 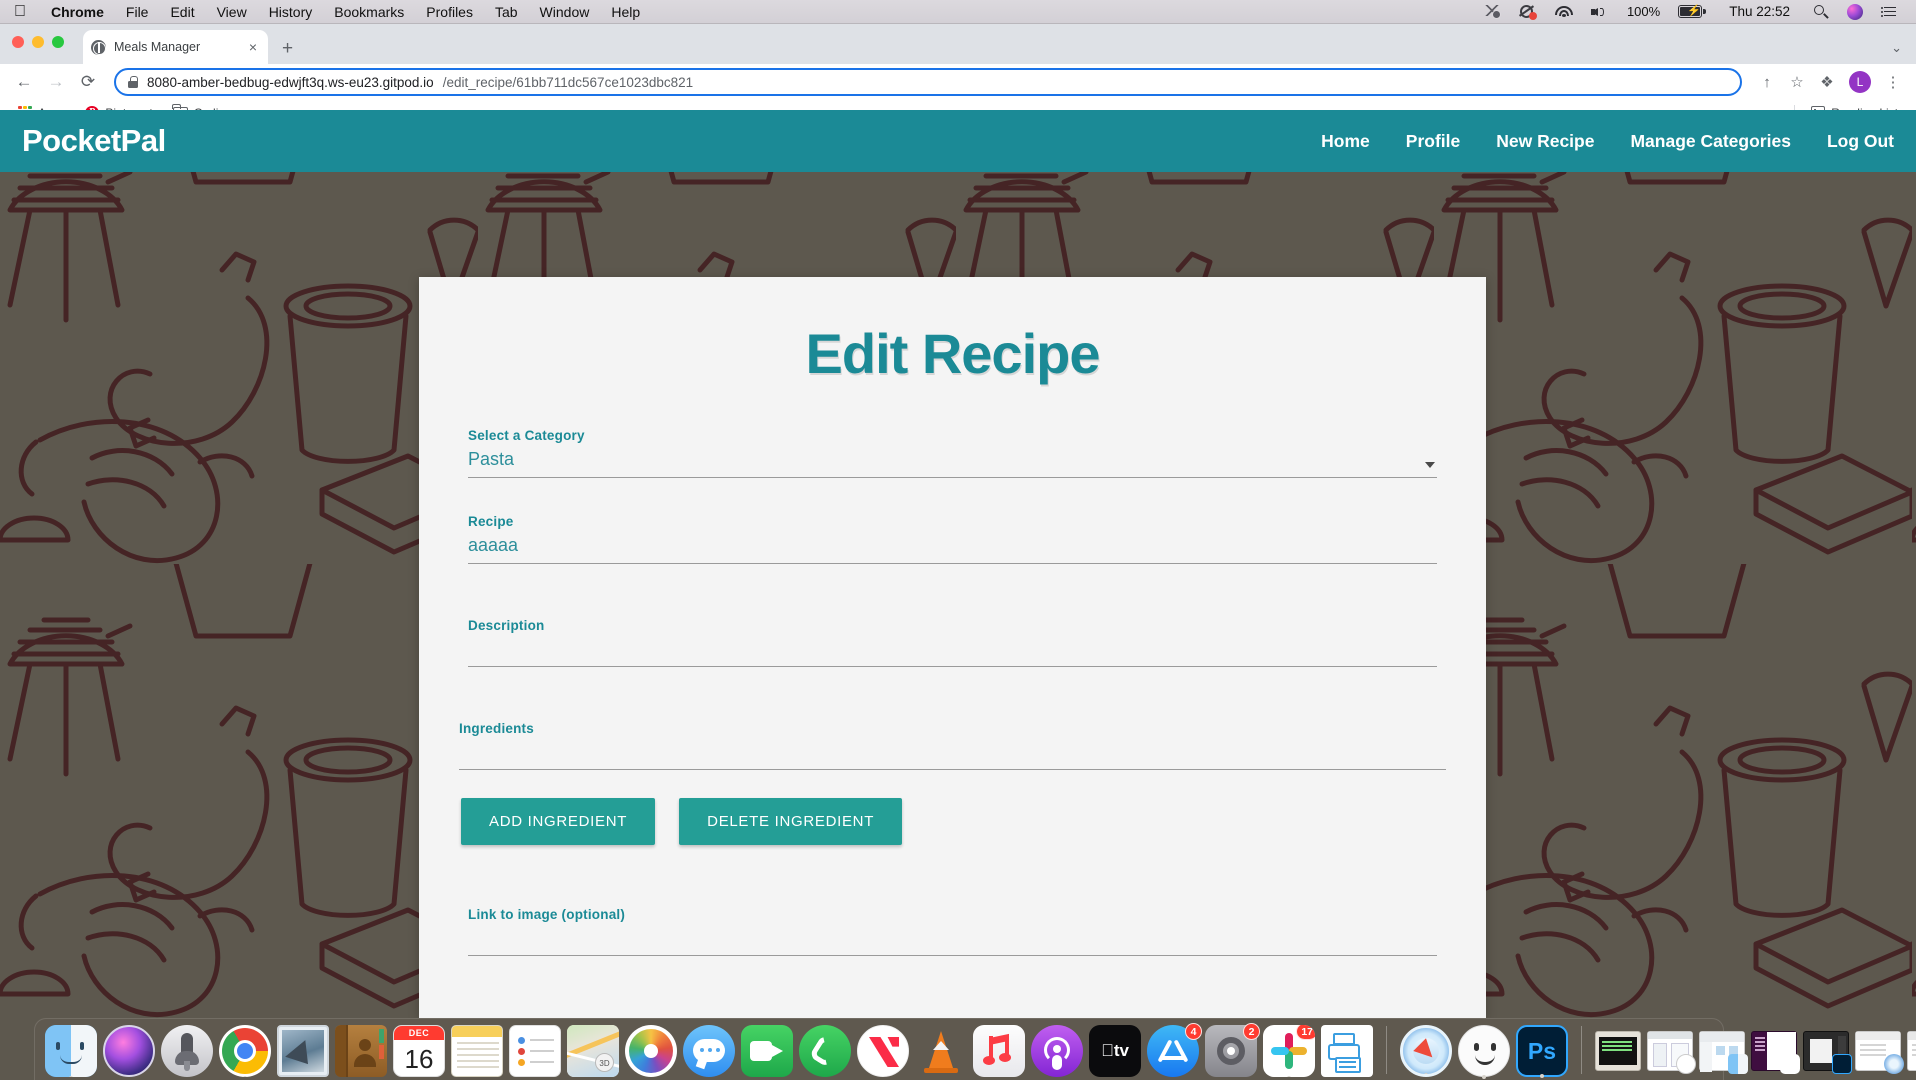 What do you see at coordinates (593, 1051) in the screenshot?
I see `dock-app-maps: 3D` at bounding box center [593, 1051].